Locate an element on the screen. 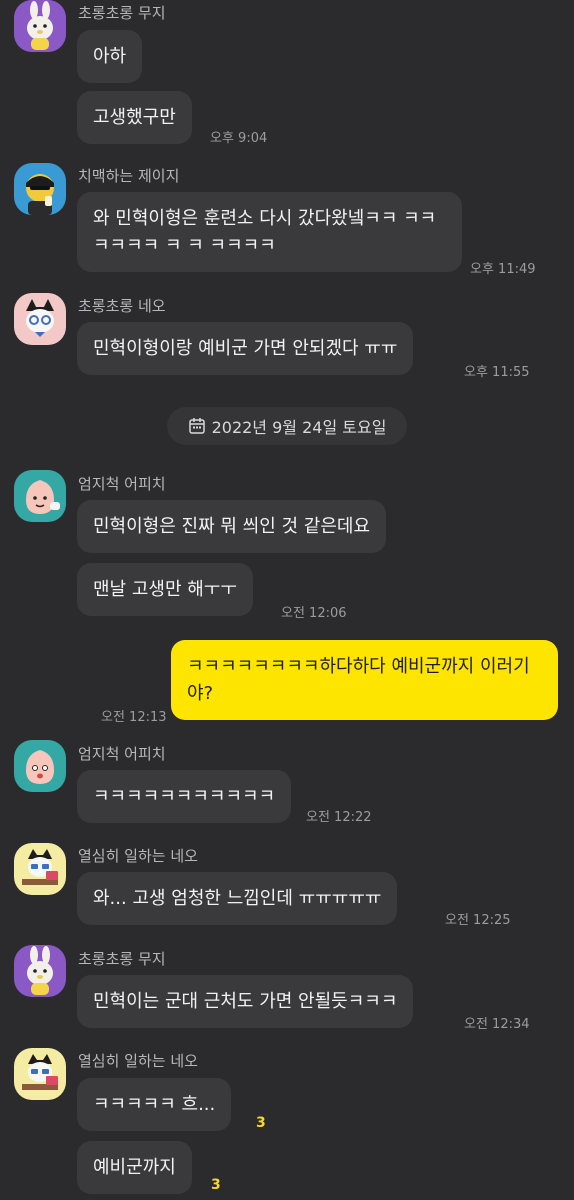 The height and width of the screenshot is (1200, 574). message-bubble: 민혁이형은 진짜 뭐 씌인 것 같은데요 is located at coordinates (232, 526).